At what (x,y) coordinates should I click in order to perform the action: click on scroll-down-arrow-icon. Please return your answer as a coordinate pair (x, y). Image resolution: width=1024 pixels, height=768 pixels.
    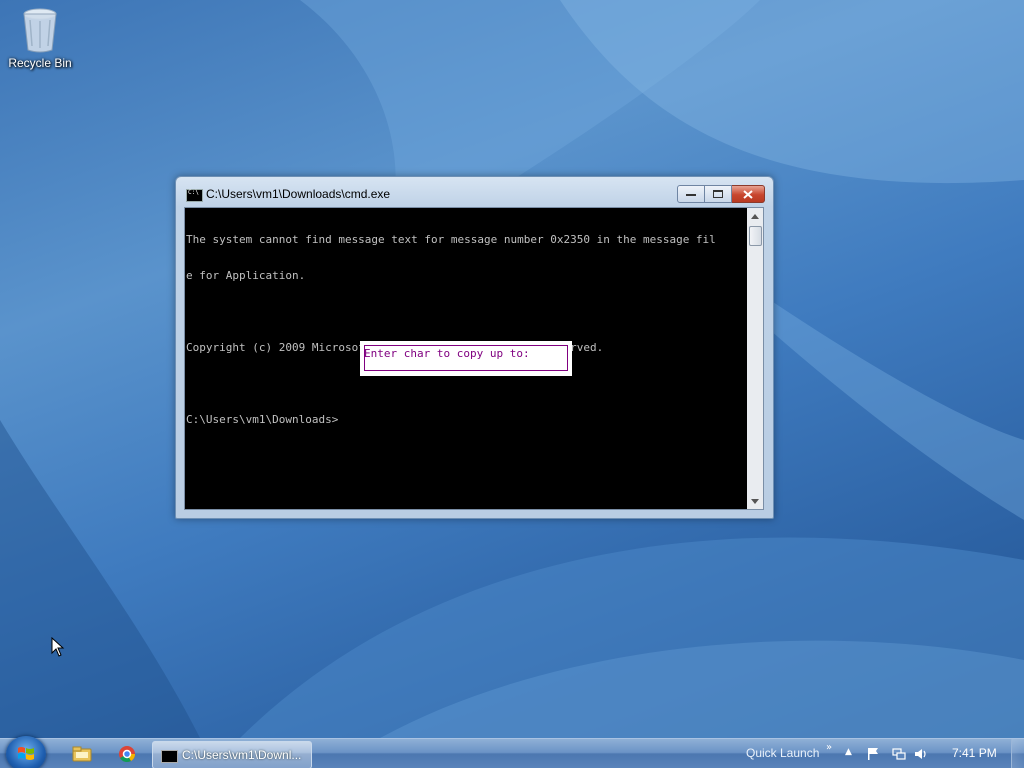
    Looking at the image, I should click on (755, 501).